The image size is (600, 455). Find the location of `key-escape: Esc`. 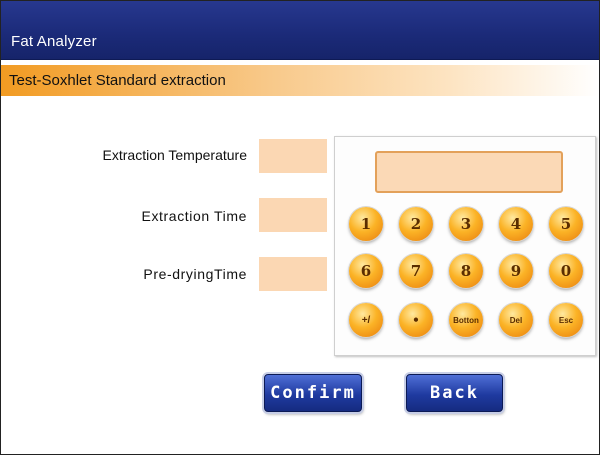

key-escape: Esc is located at coordinates (566, 320).